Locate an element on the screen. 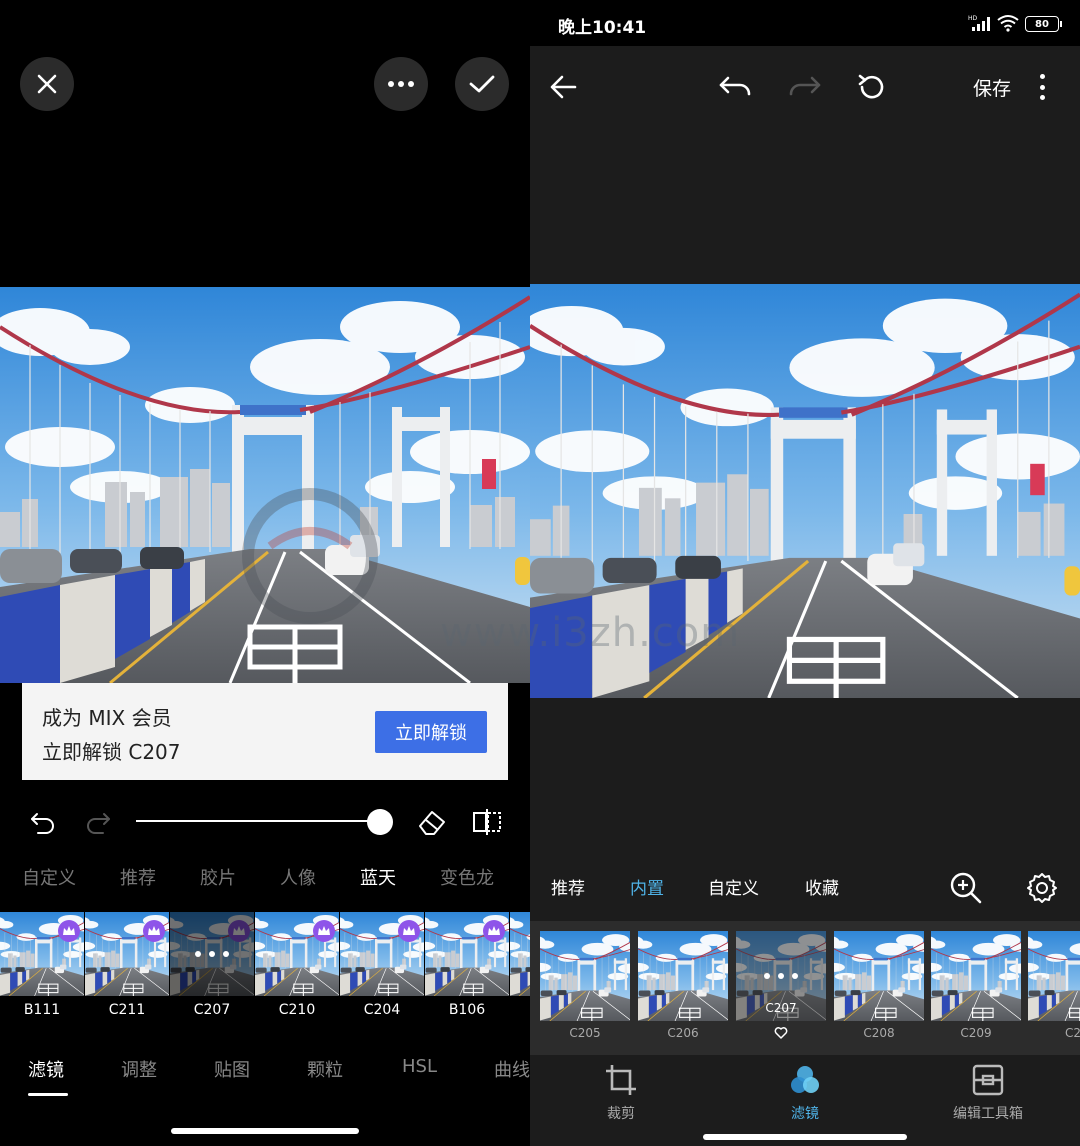 The image size is (1080, 1146). filter-label: C206 is located at coordinates (683, 1033).